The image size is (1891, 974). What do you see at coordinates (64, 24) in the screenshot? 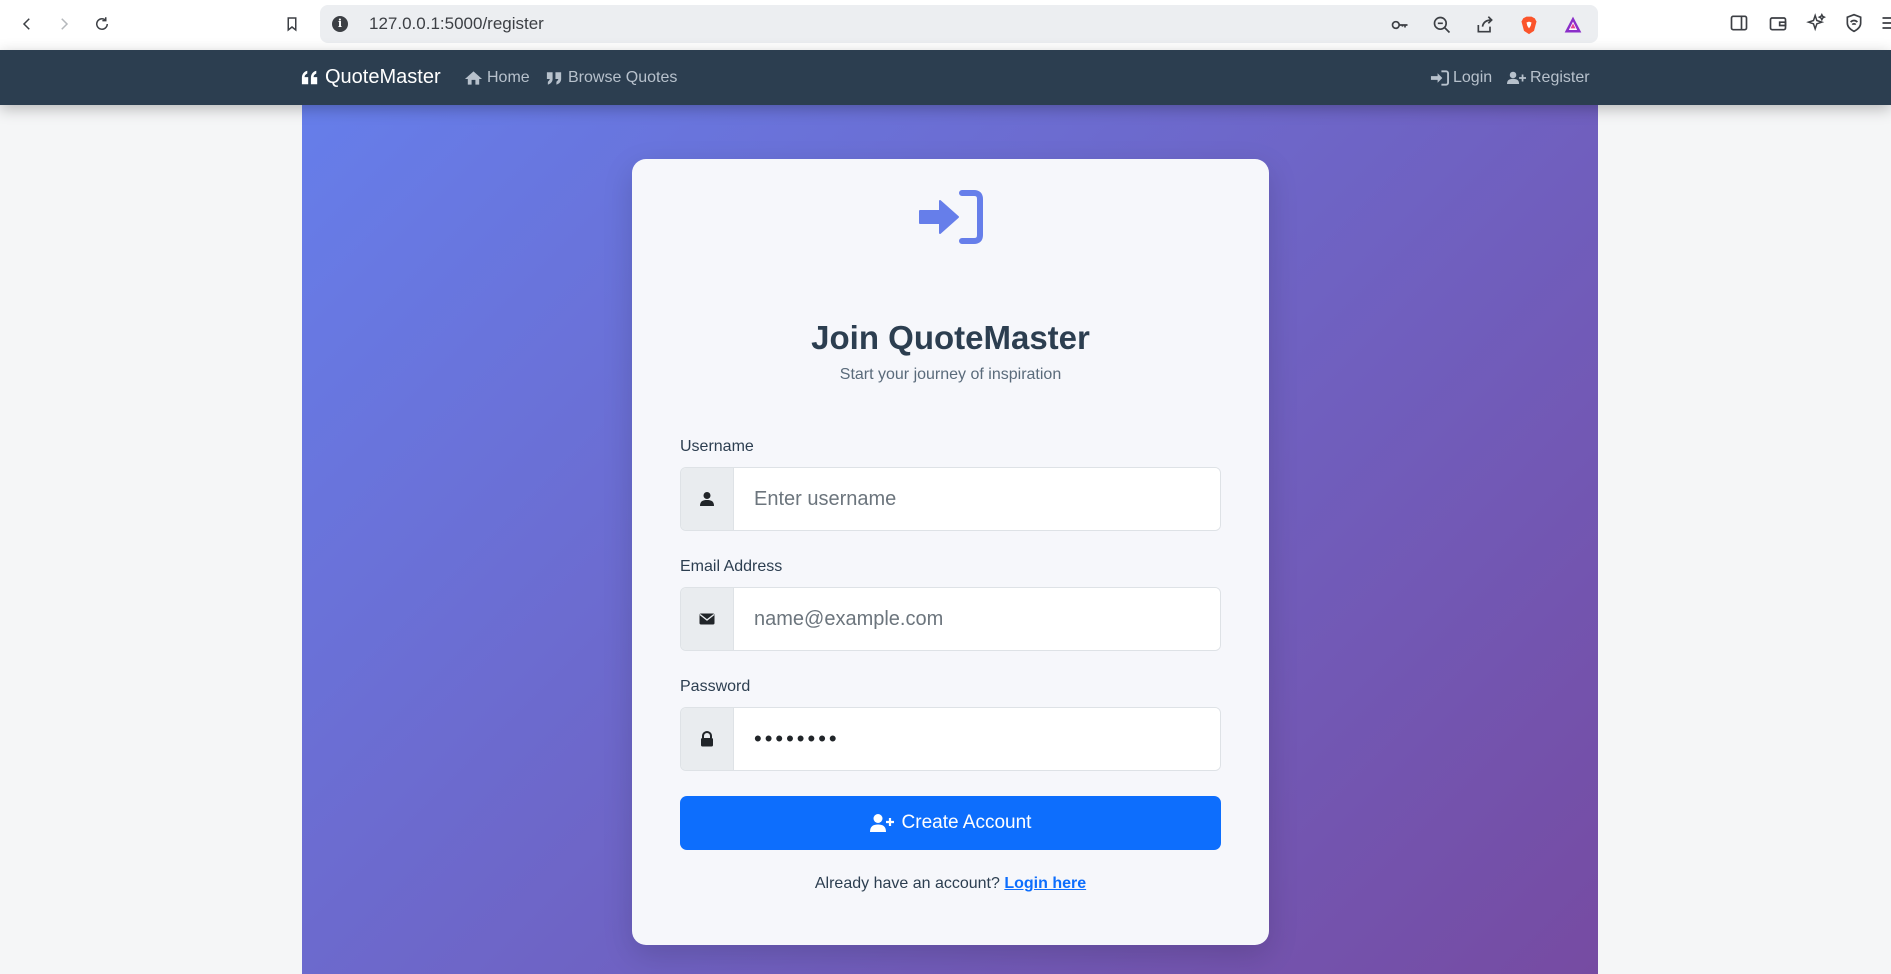
I see `forward-icon` at bounding box center [64, 24].